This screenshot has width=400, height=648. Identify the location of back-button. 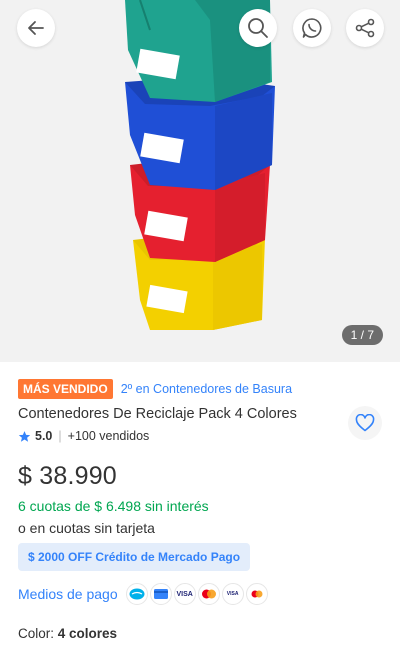
(36, 28).